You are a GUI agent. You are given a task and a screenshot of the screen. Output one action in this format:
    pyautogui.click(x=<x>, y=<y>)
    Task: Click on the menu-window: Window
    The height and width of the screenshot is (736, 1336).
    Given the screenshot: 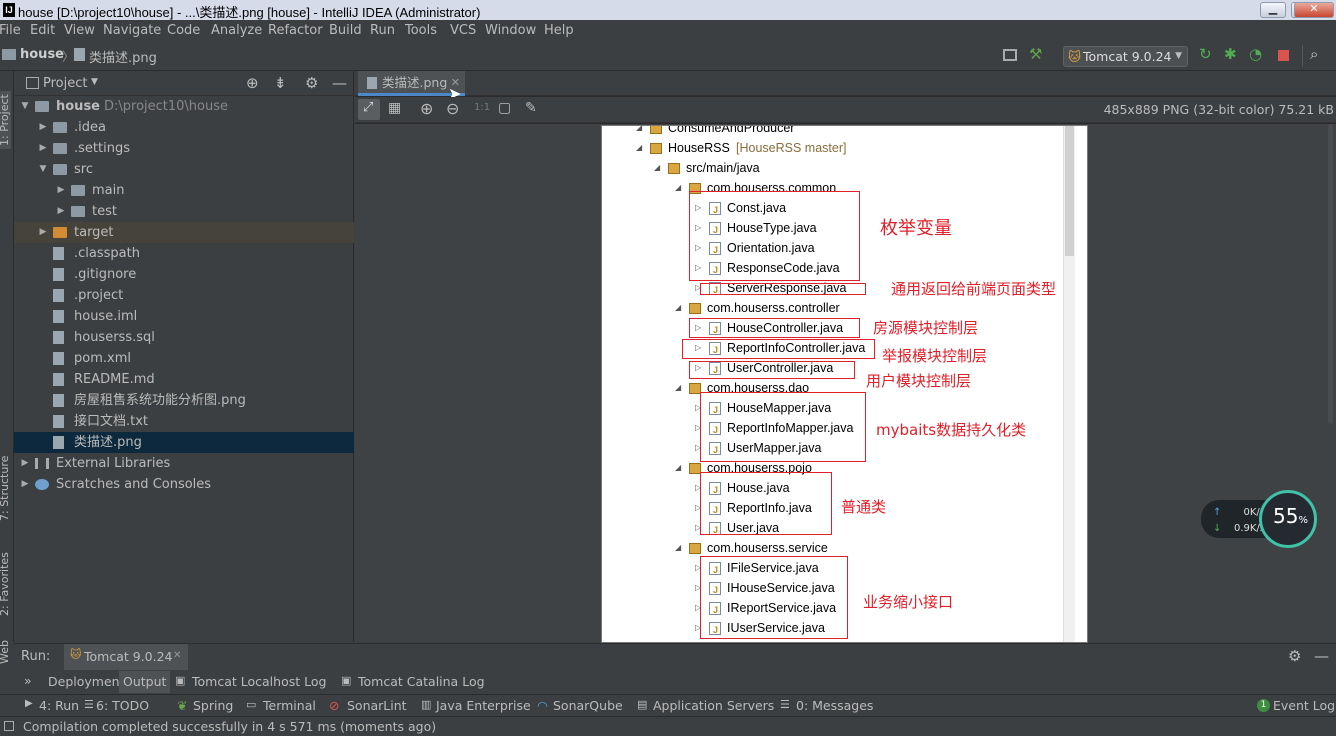 What is the action you would take?
    pyautogui.click(x=510, y=30)
    